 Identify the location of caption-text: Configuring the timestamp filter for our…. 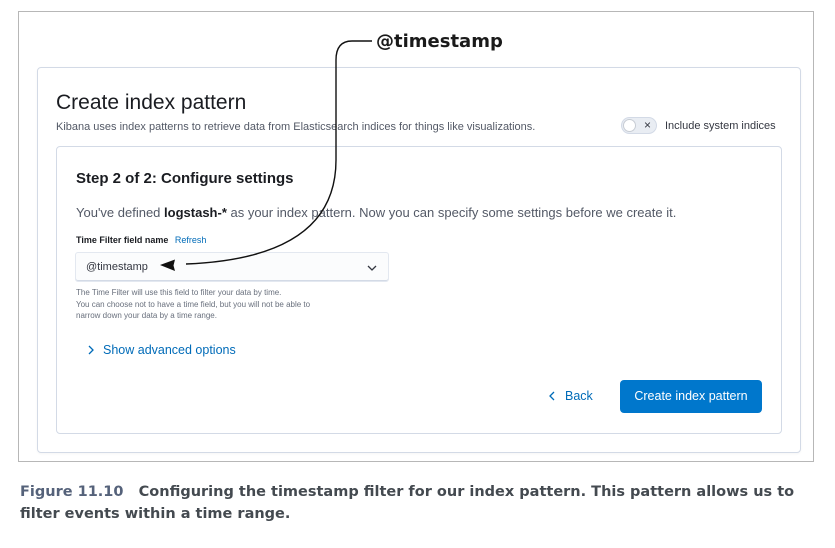
(407, 503).